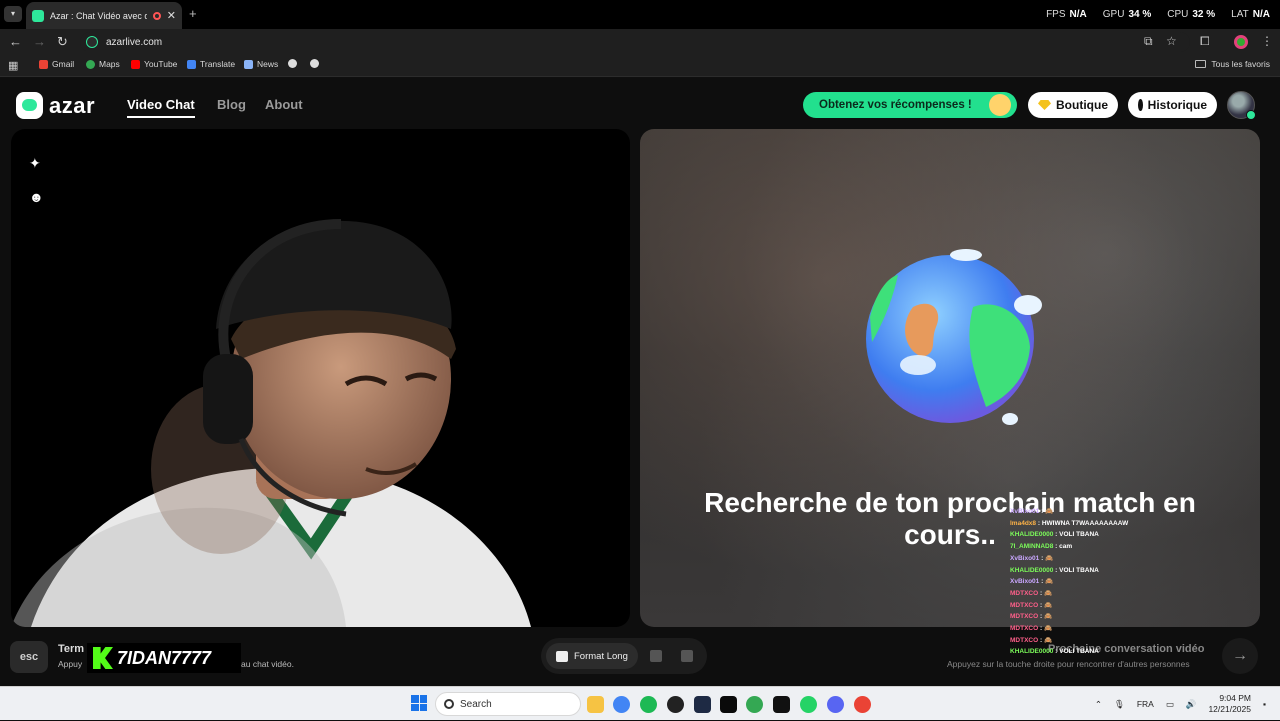 This screenshot has width=1280, height=721. I want to click on bookmark-news: News, so click(261, 64).